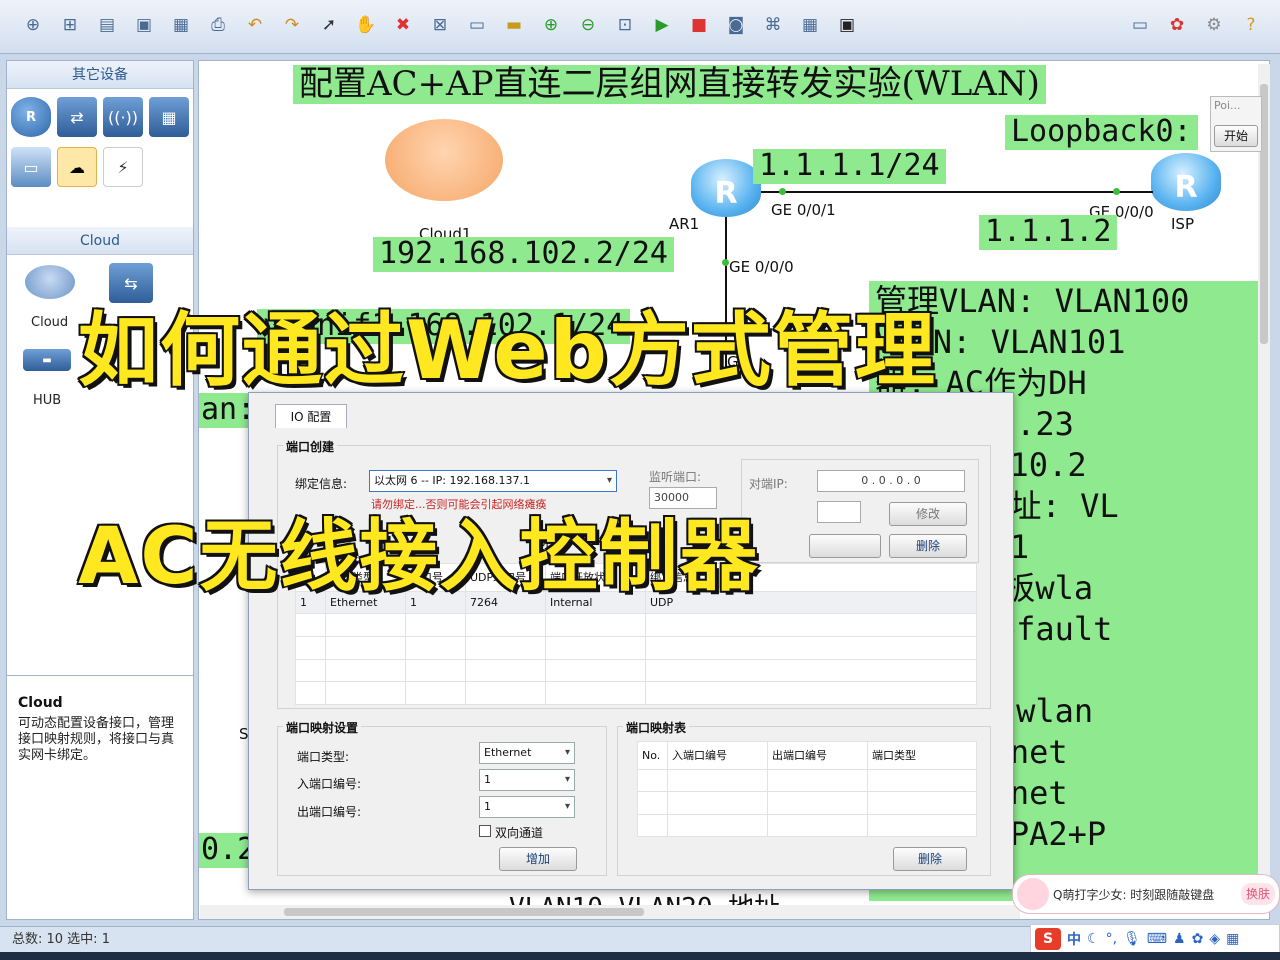 This screenshot has width=1280, height=960. I want to click on loopback-label: Loopback0:, so click(1101, 132).